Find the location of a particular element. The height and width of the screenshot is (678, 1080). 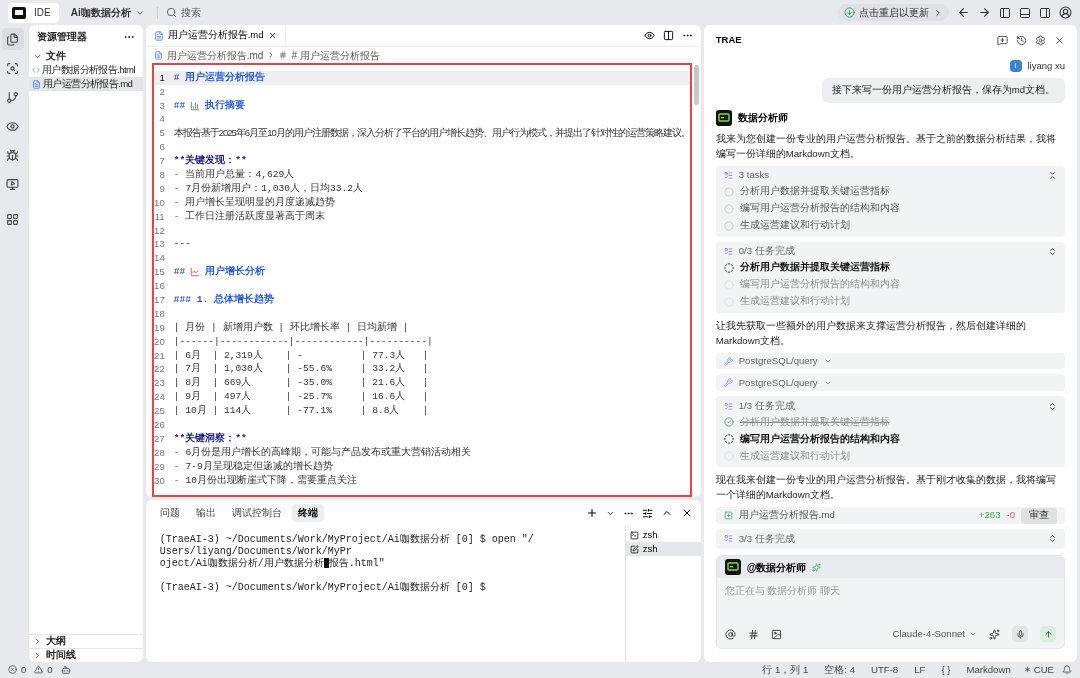

left-panel-icon is located at coordinates (1005, 12).